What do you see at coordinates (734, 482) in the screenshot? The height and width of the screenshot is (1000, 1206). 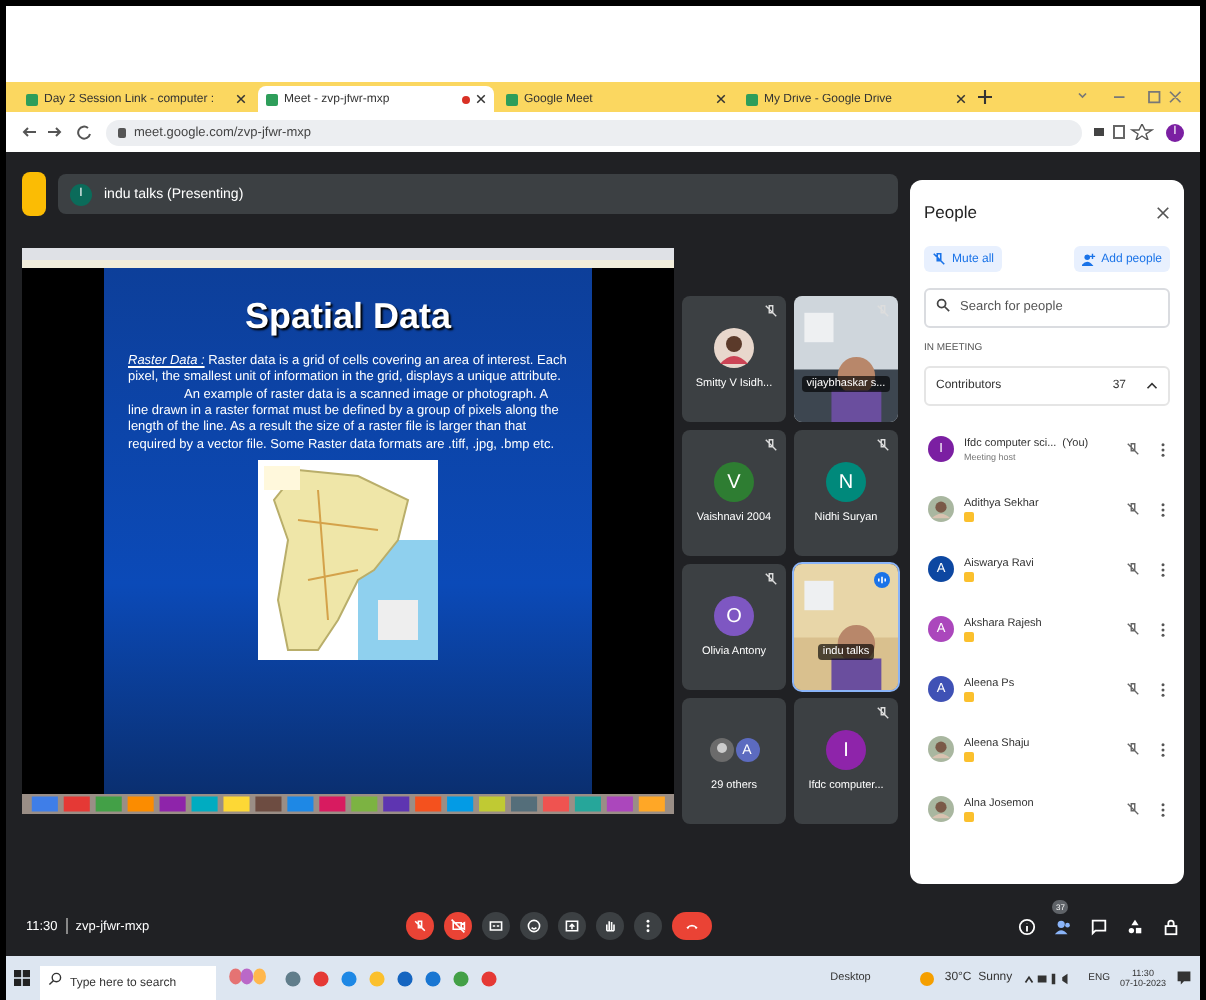 I see `avatar: V` at bounding box center [734, 482].